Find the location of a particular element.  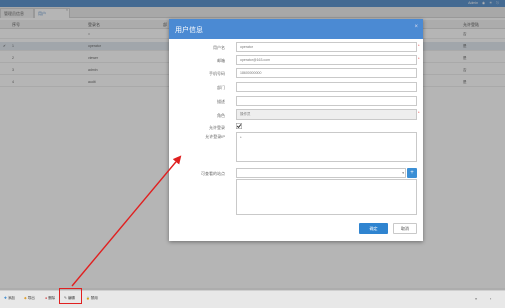

add-button: ✚添加 is located at coordinates (9, 298).